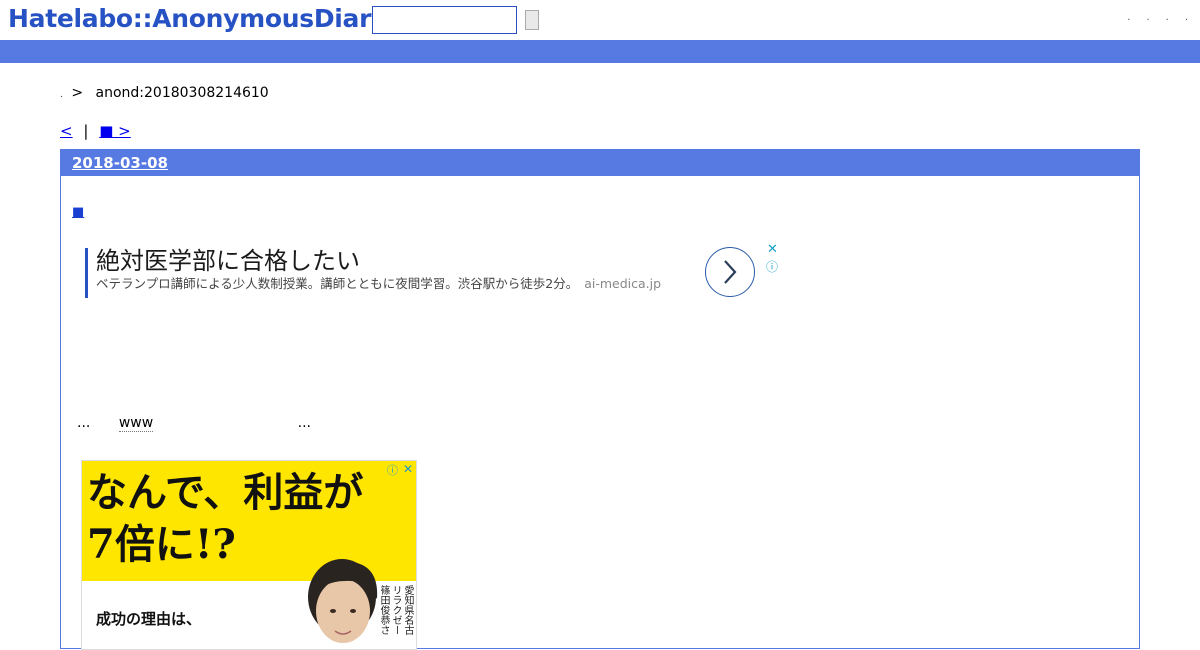 This screenshot has height=650, width=1200. What do you see at coordinates (623, 283) in the screenshot?
I see `ad-domain: ai-medica.jp` at bounding box center [623, 283].